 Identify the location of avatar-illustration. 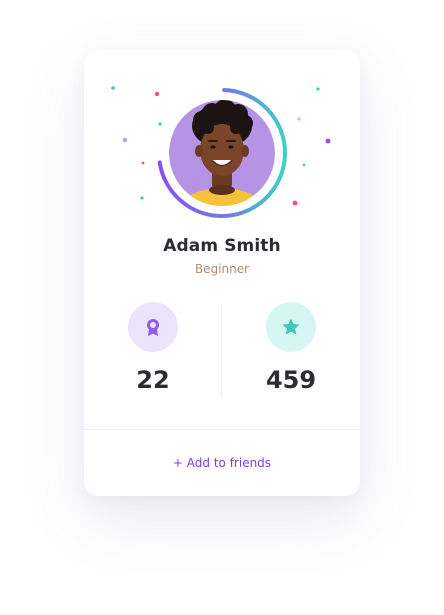
(221, 152).